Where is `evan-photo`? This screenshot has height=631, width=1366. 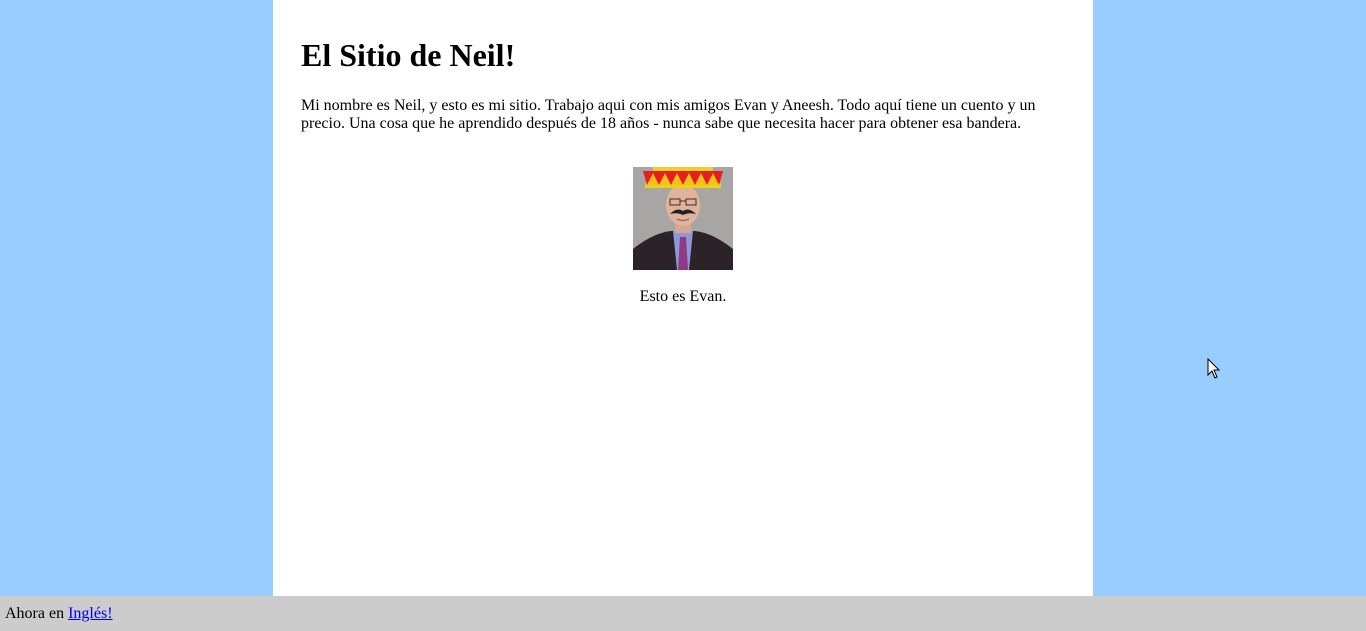
evan-photo is located at coordinates (683, 218).